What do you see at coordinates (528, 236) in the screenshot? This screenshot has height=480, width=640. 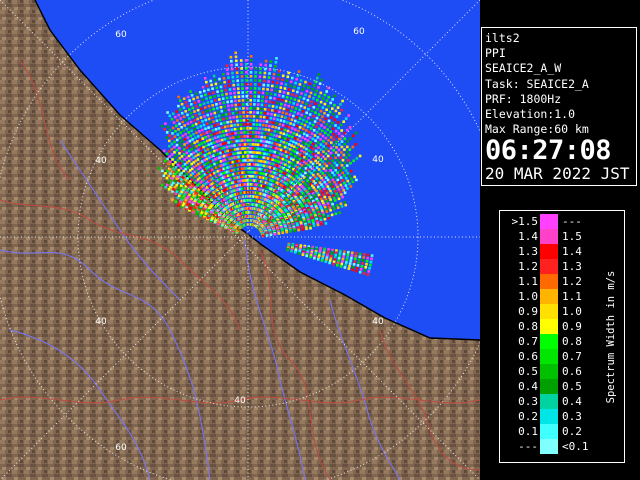 I see `legend-lower-value: 1.4` at bounding box center [528, 236].